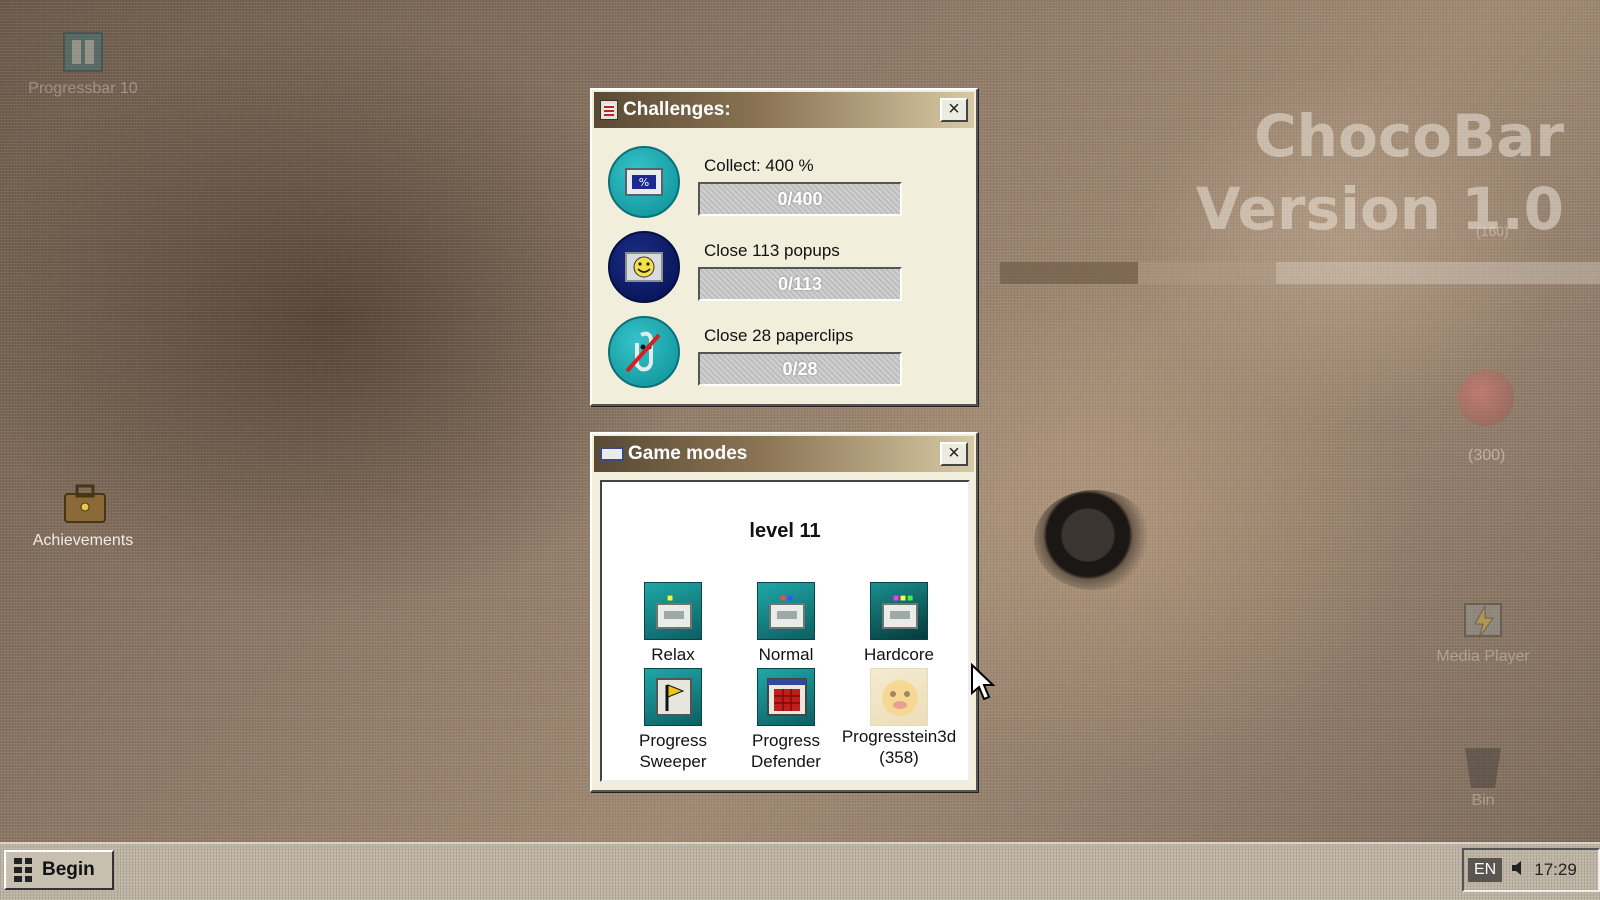 This screenshot has width=1600, height=900. What do you see at coordinates (800, 199) in the screenshot?
I see `challenge-progress-bar: 0/400` at bounding box center [800, 199].